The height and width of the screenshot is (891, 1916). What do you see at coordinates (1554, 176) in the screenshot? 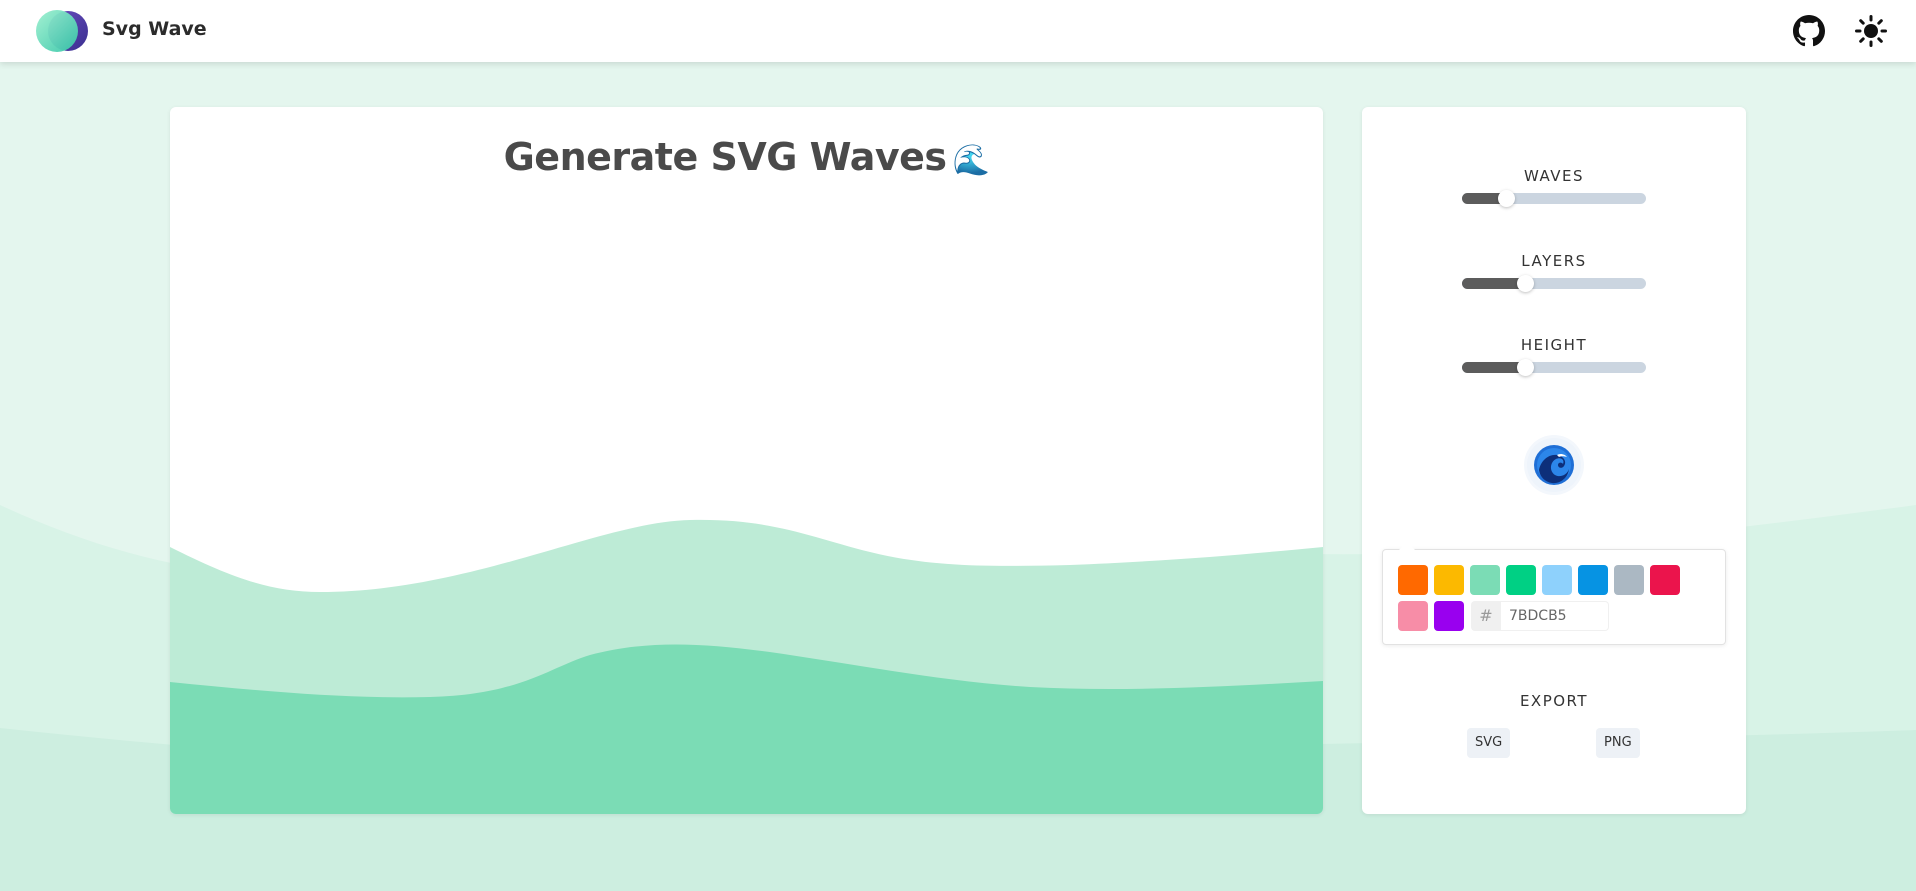
I see `waves-label: WAVES` at bounding box center [1554, 176].